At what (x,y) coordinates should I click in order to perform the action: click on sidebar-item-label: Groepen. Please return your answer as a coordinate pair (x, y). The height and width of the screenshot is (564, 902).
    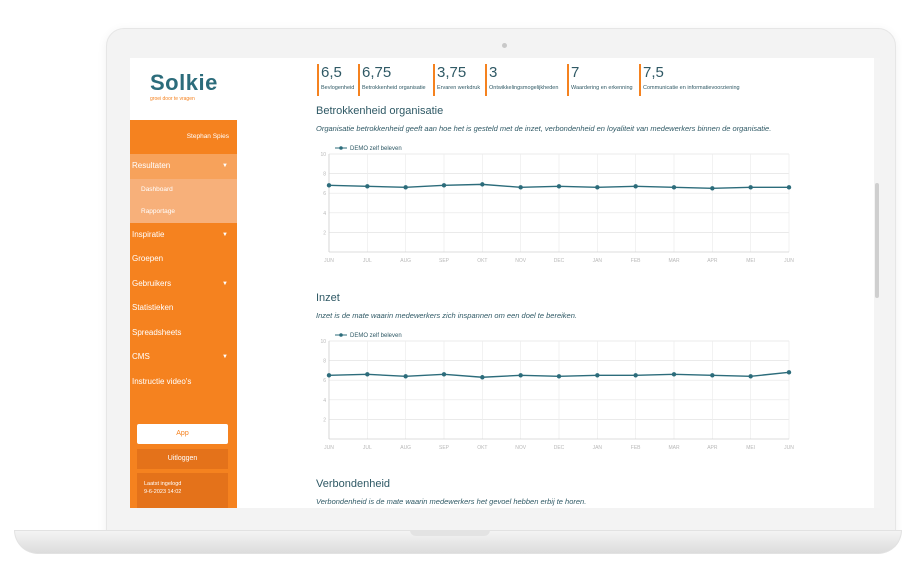
    Looking at the image, I should click on (148, 258).